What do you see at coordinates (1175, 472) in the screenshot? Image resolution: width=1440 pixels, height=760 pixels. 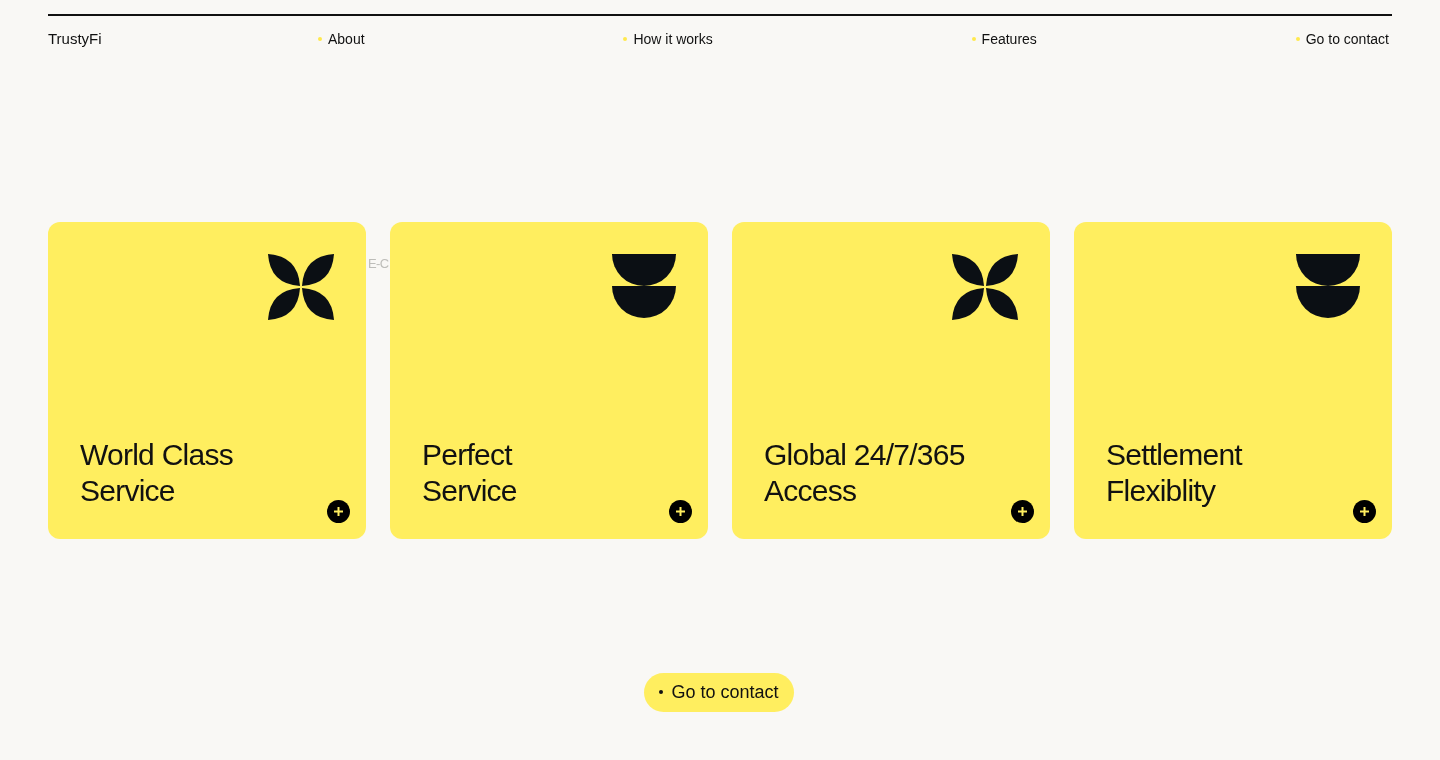 I see `card-title: Settlement Flexiblity` at bounding box center [1175, 472].